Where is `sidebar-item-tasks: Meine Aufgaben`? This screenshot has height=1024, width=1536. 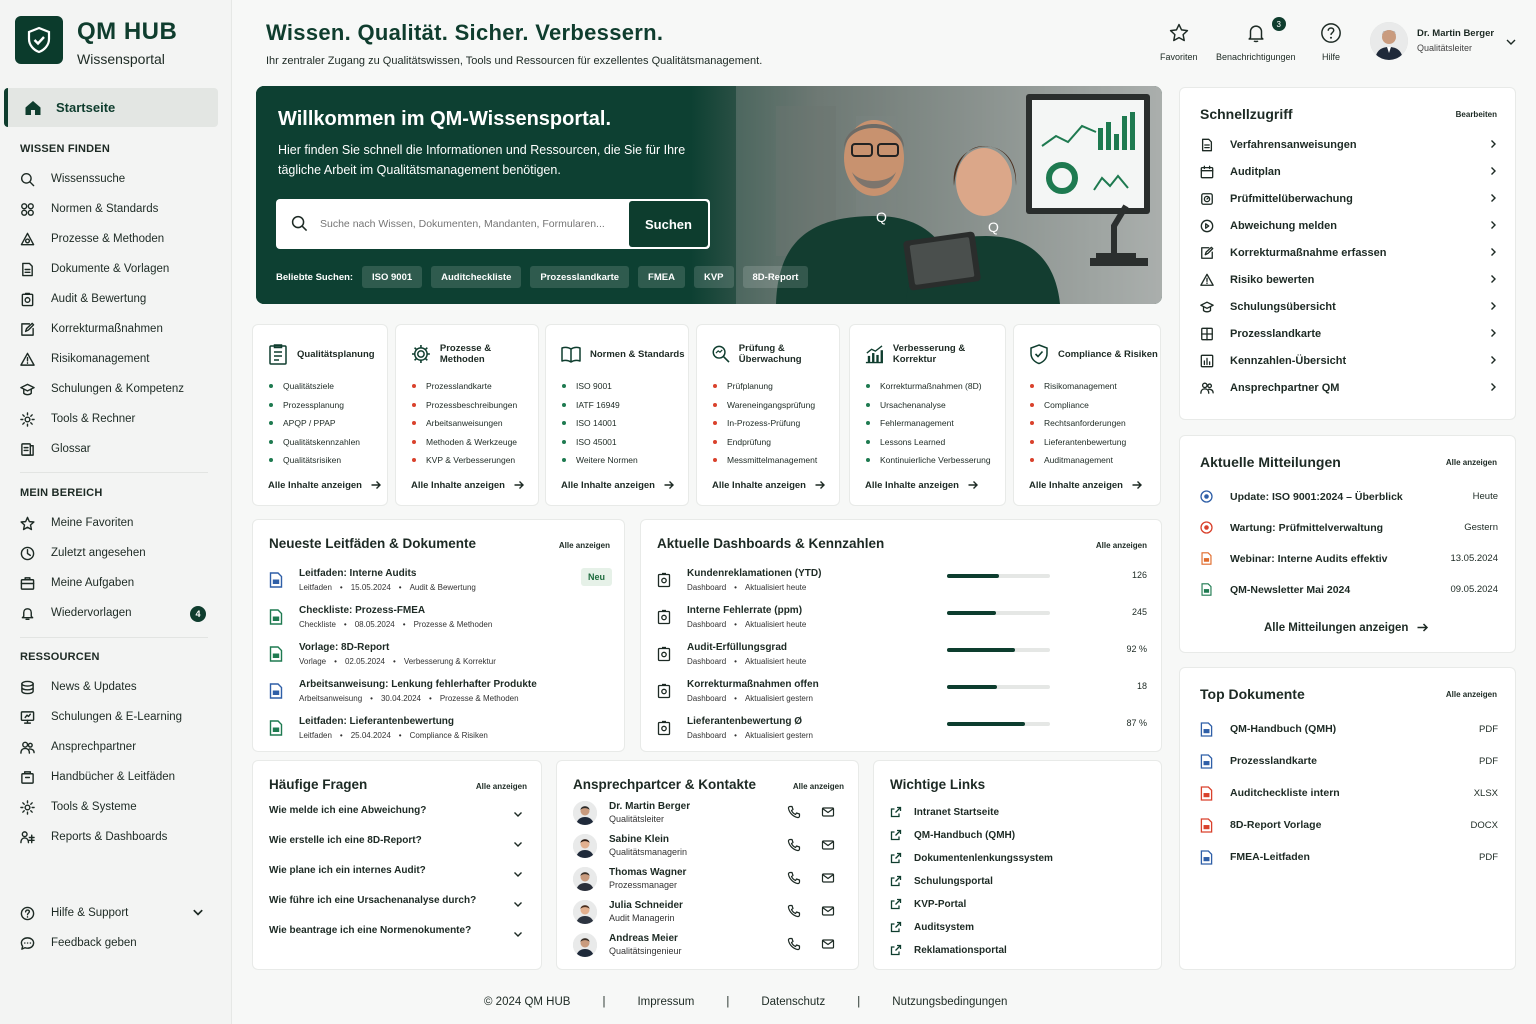
sidebar-item-tasks: Meine Aufgaben is located at coordinates (120, 583).